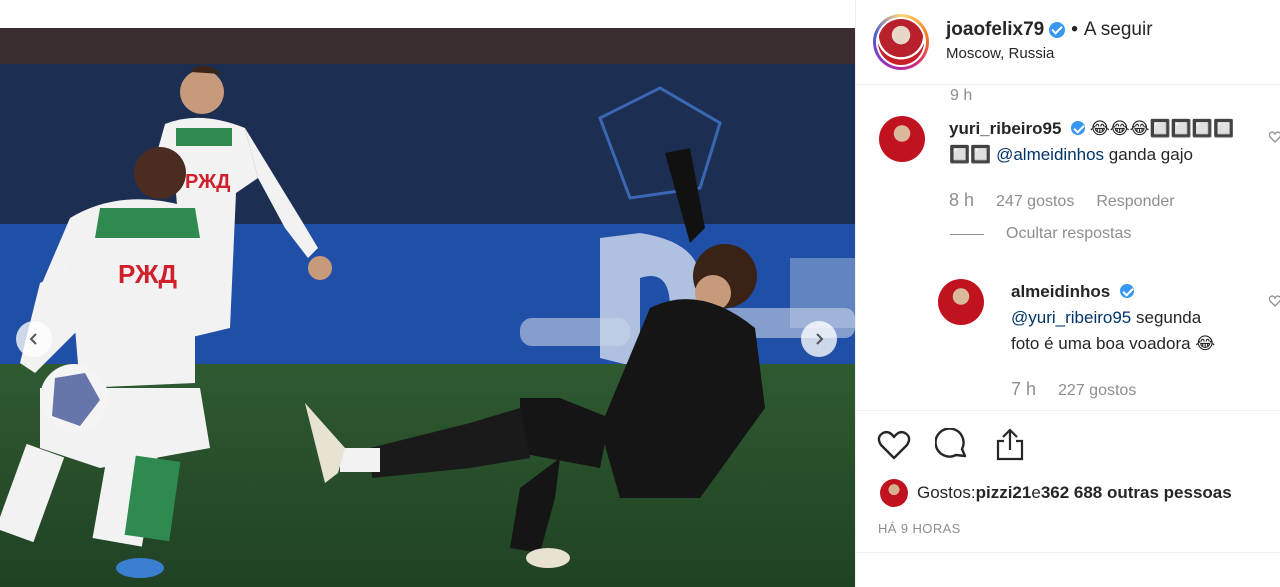 The height and width of the screenshot is (587, 1280). I want to click on likes-summary: Gostos: pizzi21 e 362 688 outras pessoas, so click(1056, 493).